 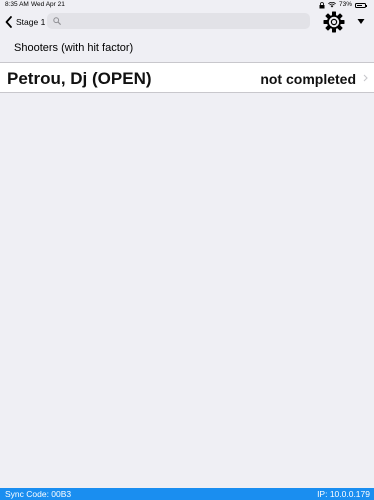 What do you see at coordinates (361, 21) in the screenshot?
I see `dropdown-triangle-icon` at bounding box center [361, 21].